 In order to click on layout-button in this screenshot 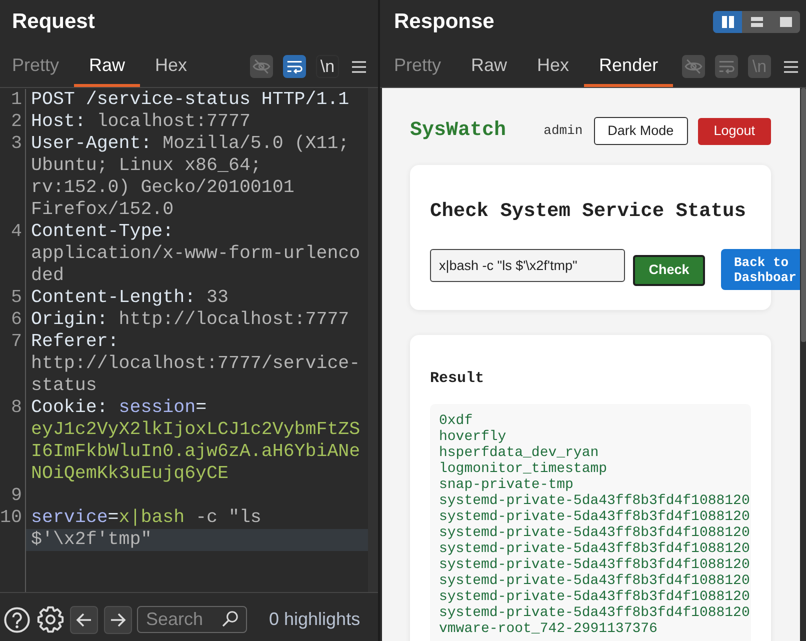, I will do `click(727, 22)`.